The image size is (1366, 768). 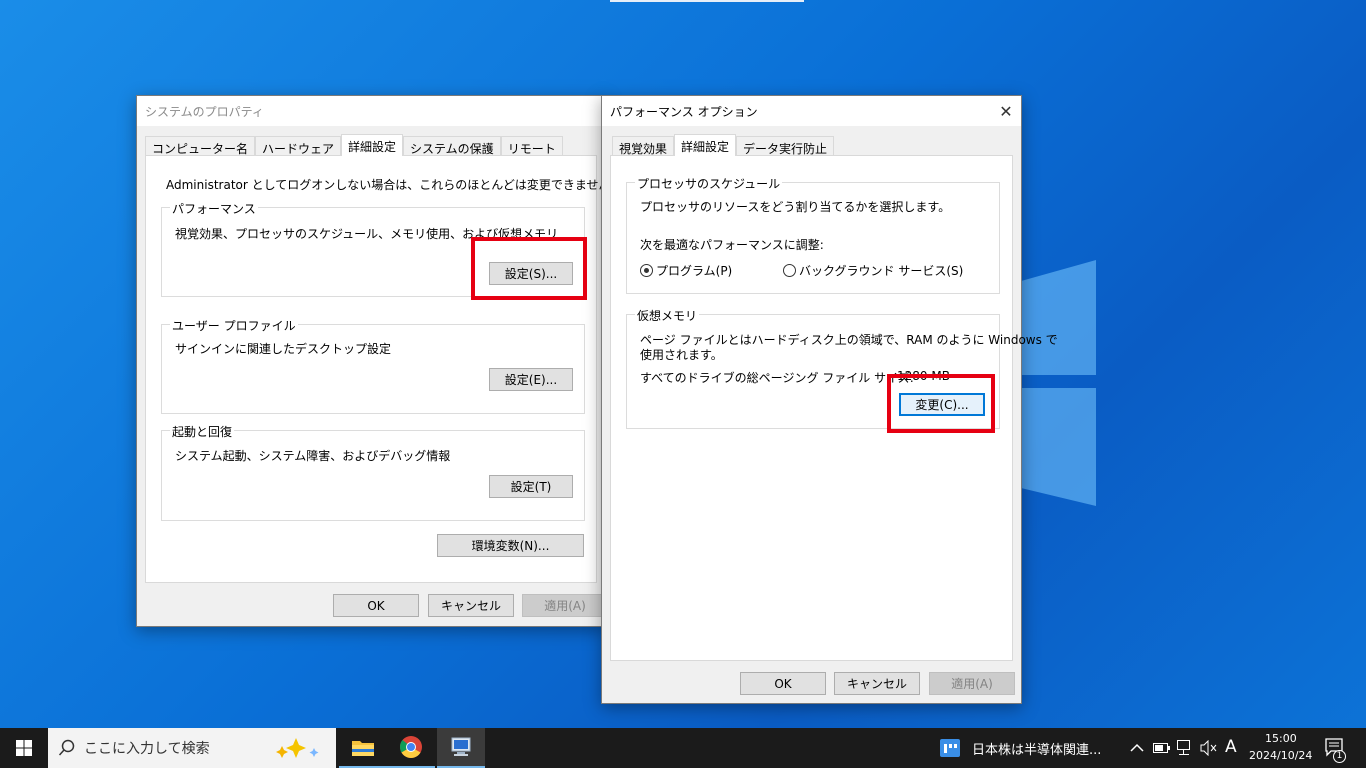 What do you see at coordinates (1006, 111) in the screenshot?
I see `close-icon: ✕` at bounding box center [1006, 111].